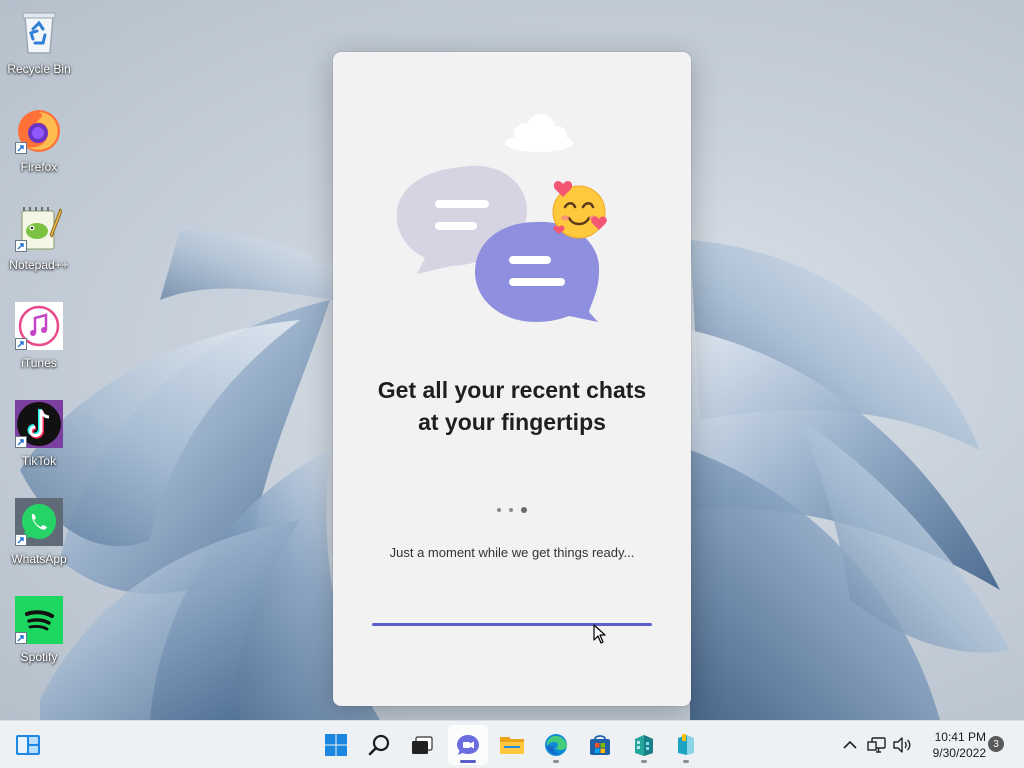 The height and width of the screenshot is (768, 1024). I want to click on taskbar-start-button, so click(336, 745).